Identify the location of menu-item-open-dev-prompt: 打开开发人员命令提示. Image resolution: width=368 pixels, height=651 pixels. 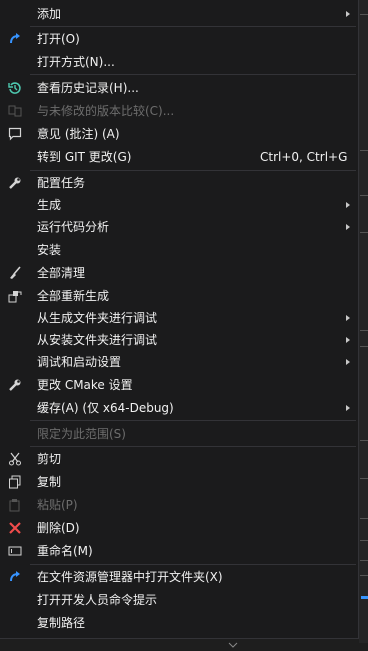
(179, 600).